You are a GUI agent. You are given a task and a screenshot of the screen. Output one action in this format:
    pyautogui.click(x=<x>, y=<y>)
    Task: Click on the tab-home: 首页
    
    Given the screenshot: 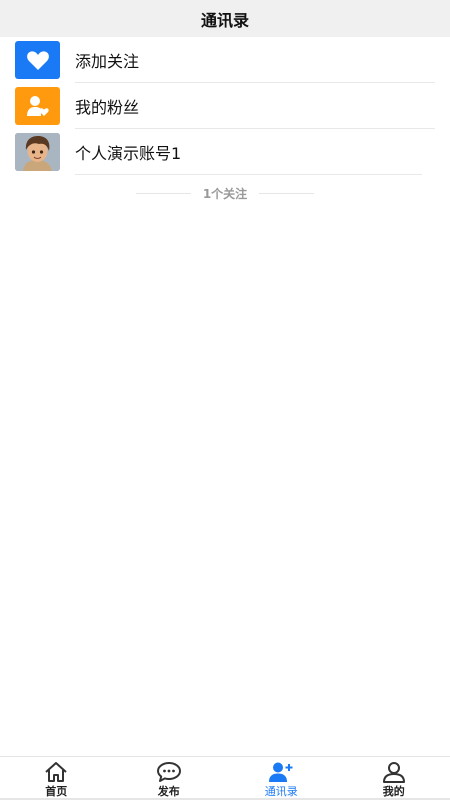 What is the action you would take?
    pyautogui.click(x=56, y=778)
    